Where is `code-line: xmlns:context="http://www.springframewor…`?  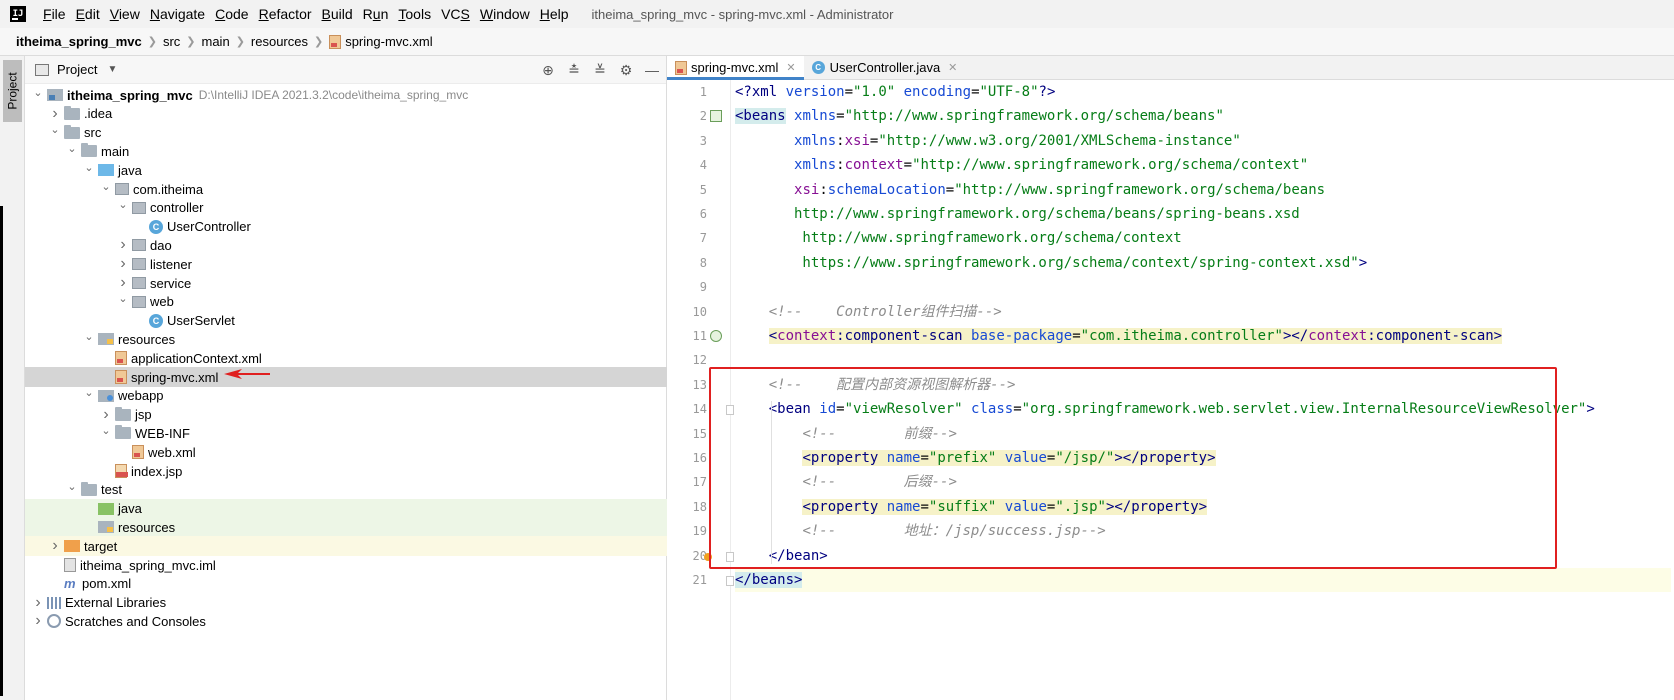 code-line: xmlns:context="http://www.springframewor… is located at coordinates (1203, 165).